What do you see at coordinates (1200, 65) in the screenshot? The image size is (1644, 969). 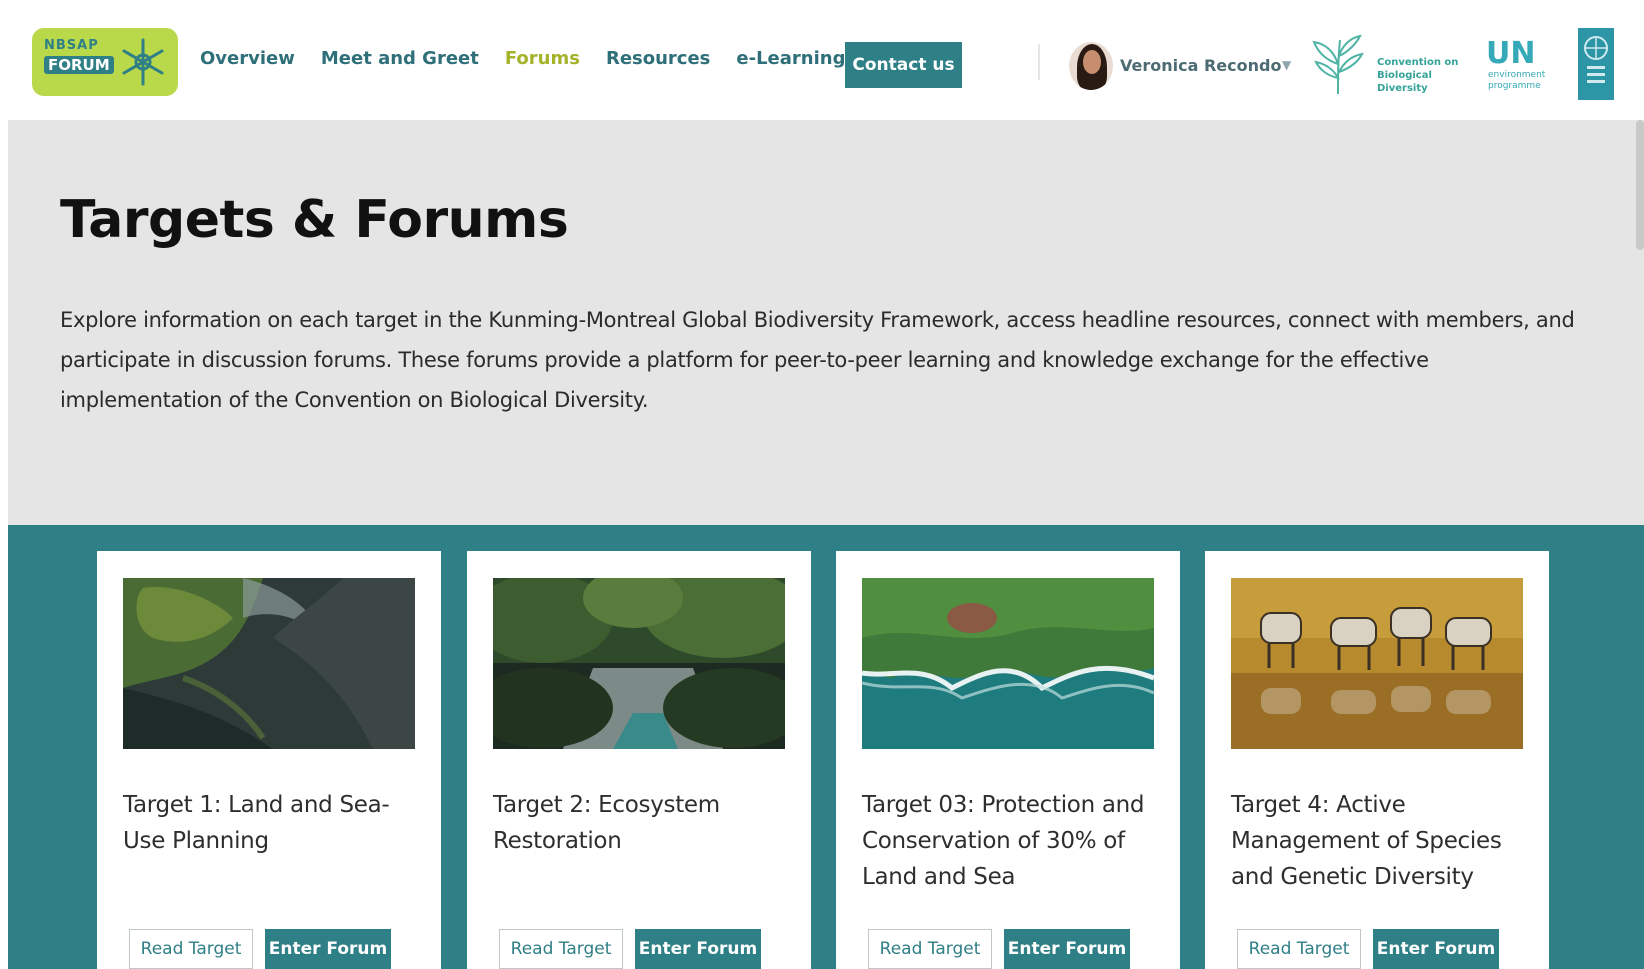 I see `user-name: Veronica Recondo` at bounding box center [1200, 65].